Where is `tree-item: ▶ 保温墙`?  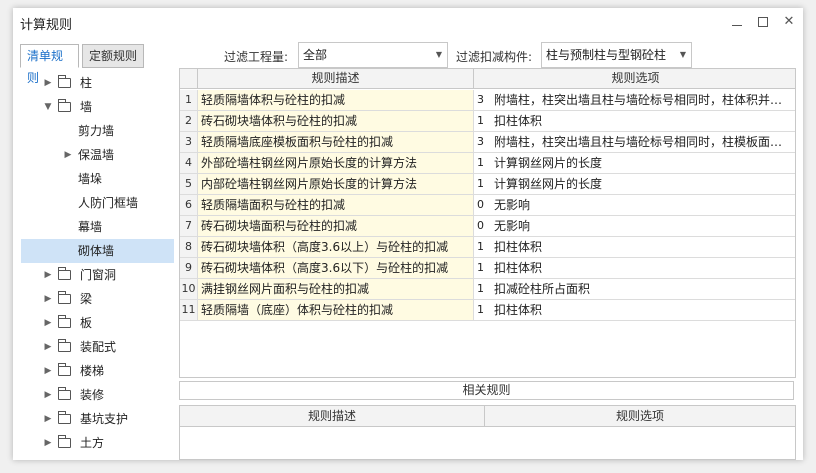 tree-item: ▶ 保温墙 is located at coordinates (97, 155).